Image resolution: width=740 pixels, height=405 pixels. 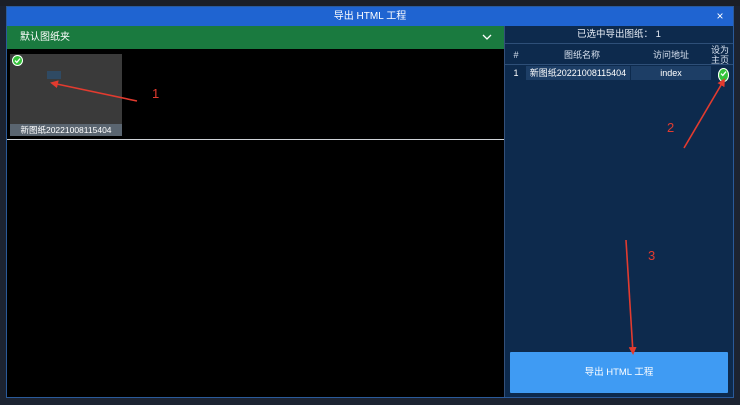 What do you see at coordinates (66, 95) in the screenshot?
I see `drawing-thumbnail: 新图纸20221008115404` at bounding box center [66, 95].